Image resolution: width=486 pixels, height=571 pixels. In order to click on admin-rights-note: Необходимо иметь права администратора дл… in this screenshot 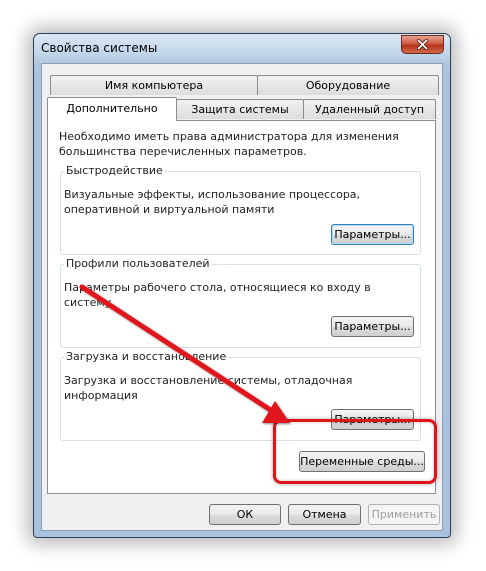, I will do `click(229, 144)`.